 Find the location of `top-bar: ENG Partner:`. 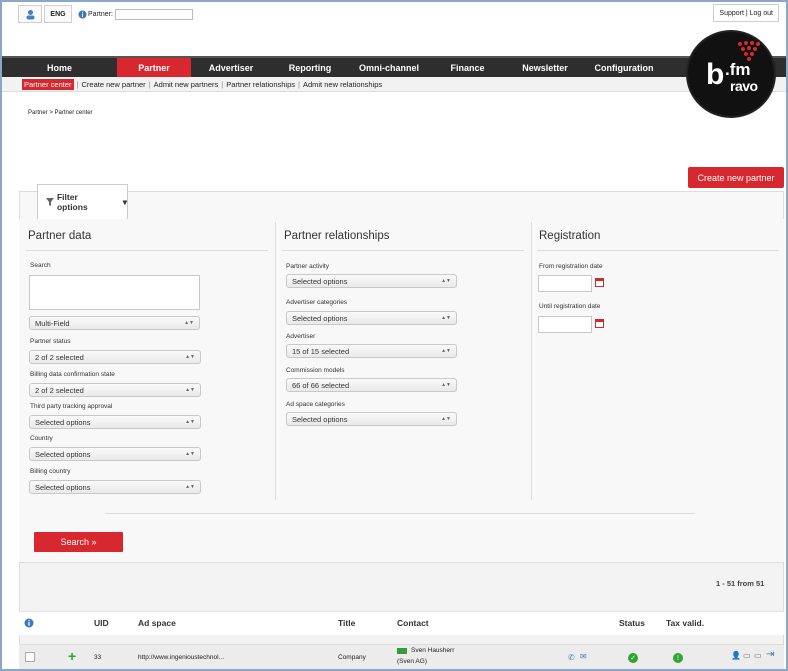

top-bar: ENG Partner: is located at coordinates (108, 14).